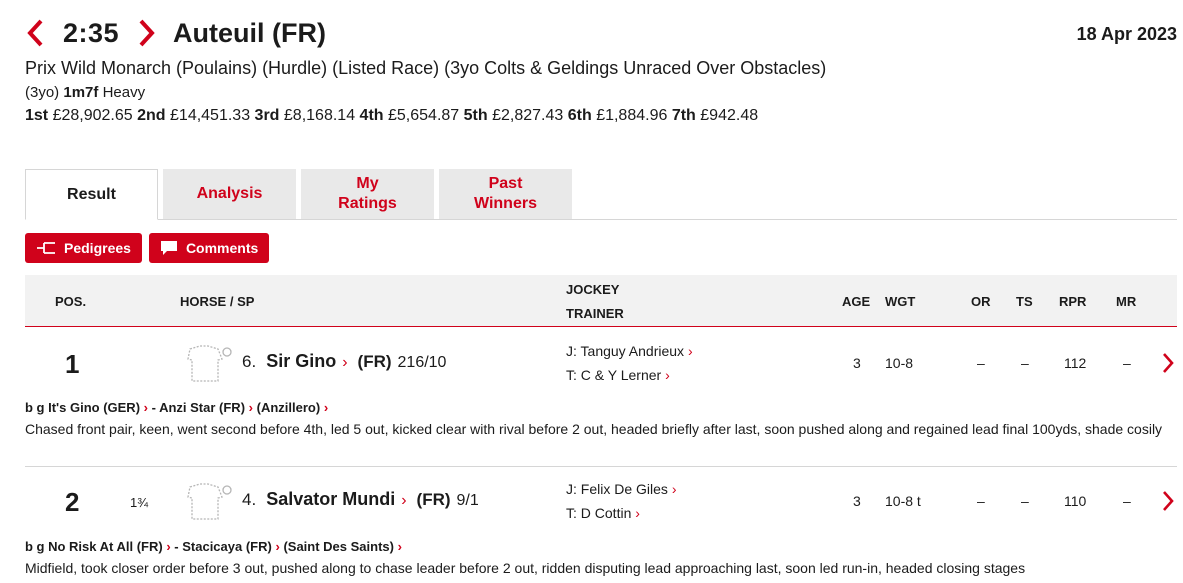  I want to click on prize-amount: £1,884.96, so click(632, 115).